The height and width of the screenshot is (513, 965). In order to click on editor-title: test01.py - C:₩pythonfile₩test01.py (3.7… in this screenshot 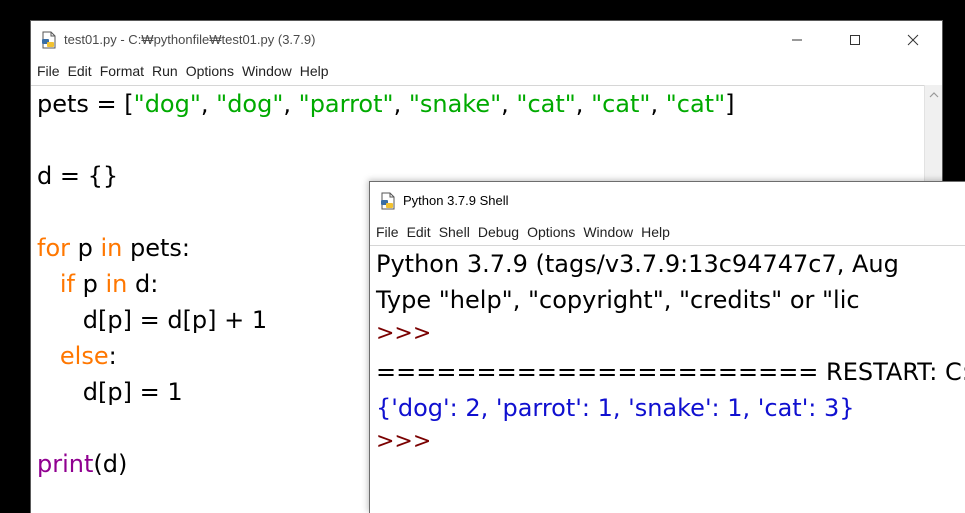, I will do `click(190, 39)`.